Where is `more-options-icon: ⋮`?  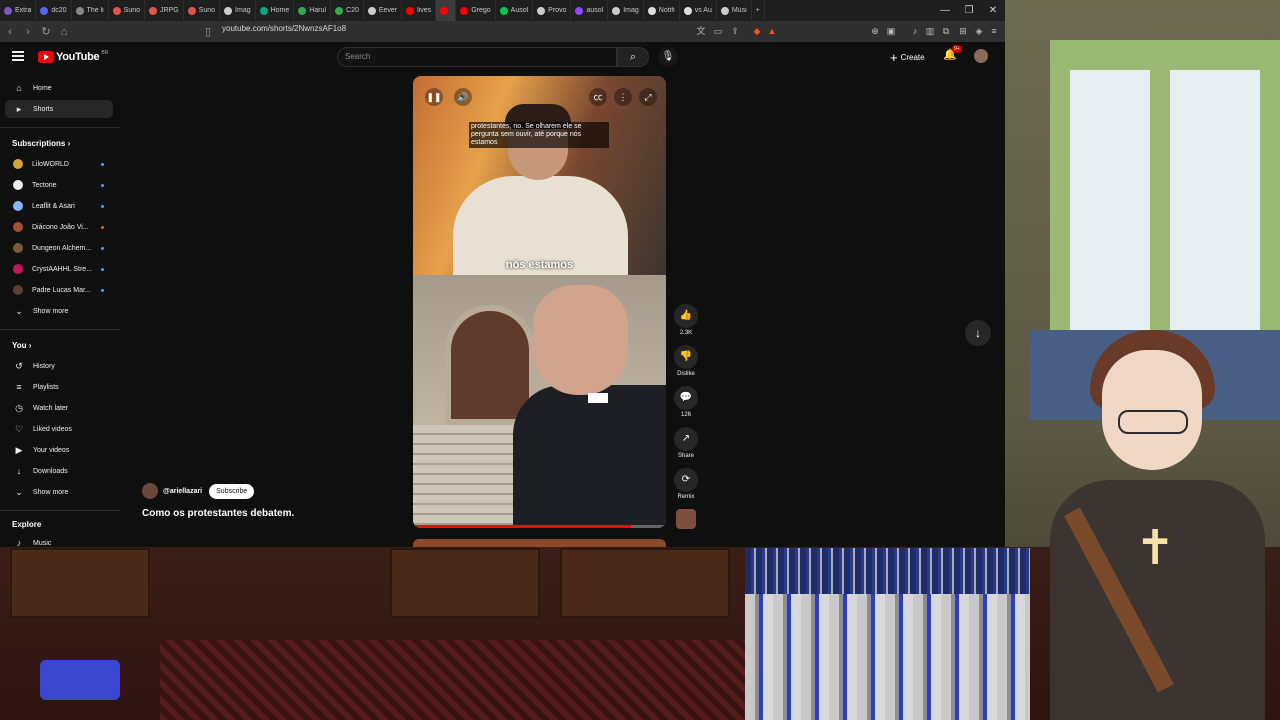
more-options-icon: ⋮ is located at coordinates (623, 97).